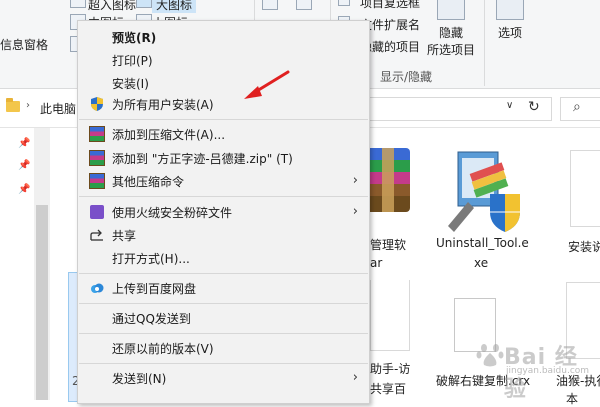 This screenshot has height=407, width=600. I want to click on menu-item-share: 共享, so click(223, 235).